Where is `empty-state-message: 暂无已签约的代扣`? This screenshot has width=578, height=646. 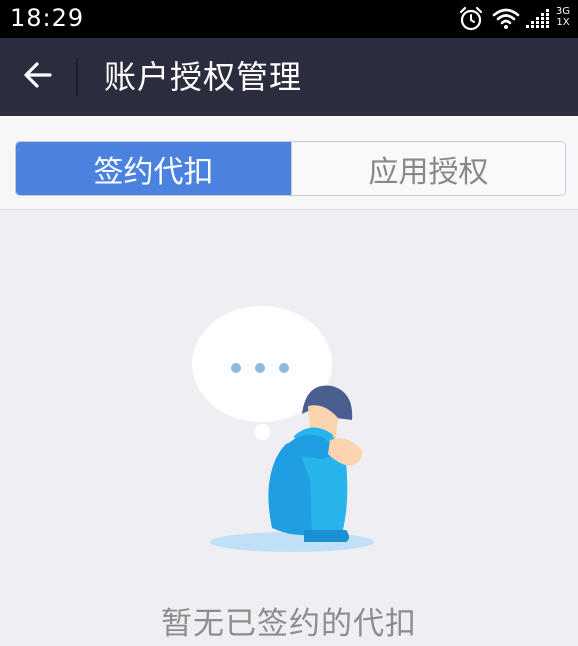
empty-state-message: 暂无已签约的代扣 is located at coordinates (289, 624).